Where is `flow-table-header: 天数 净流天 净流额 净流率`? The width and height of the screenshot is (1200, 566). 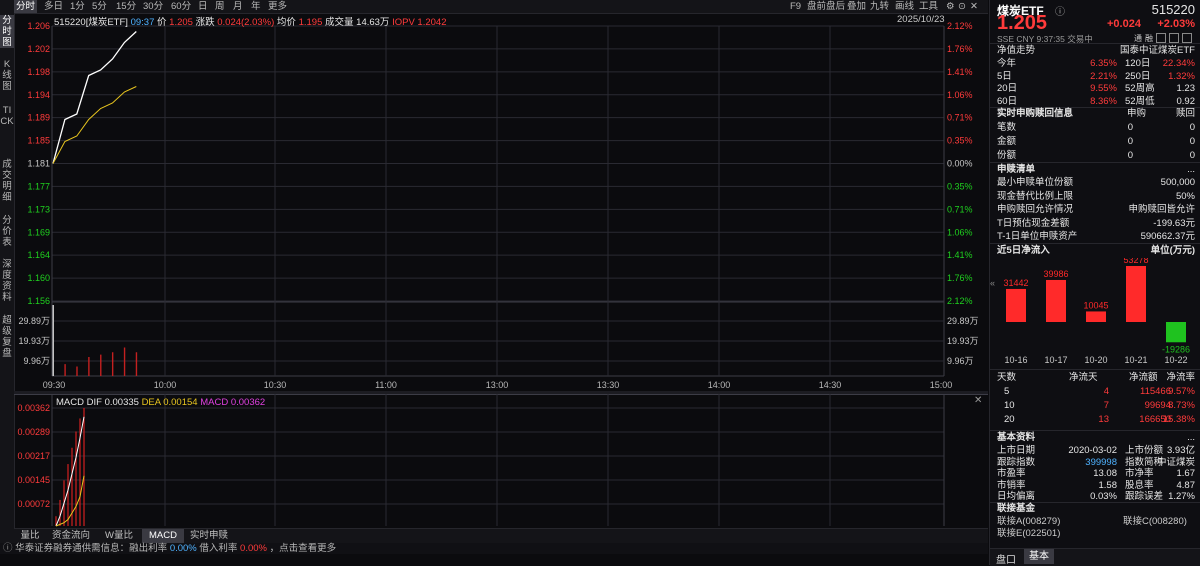 flow-table-header: 天数 净流天 净流额 净流率 is located at coordinates (1096, 377).